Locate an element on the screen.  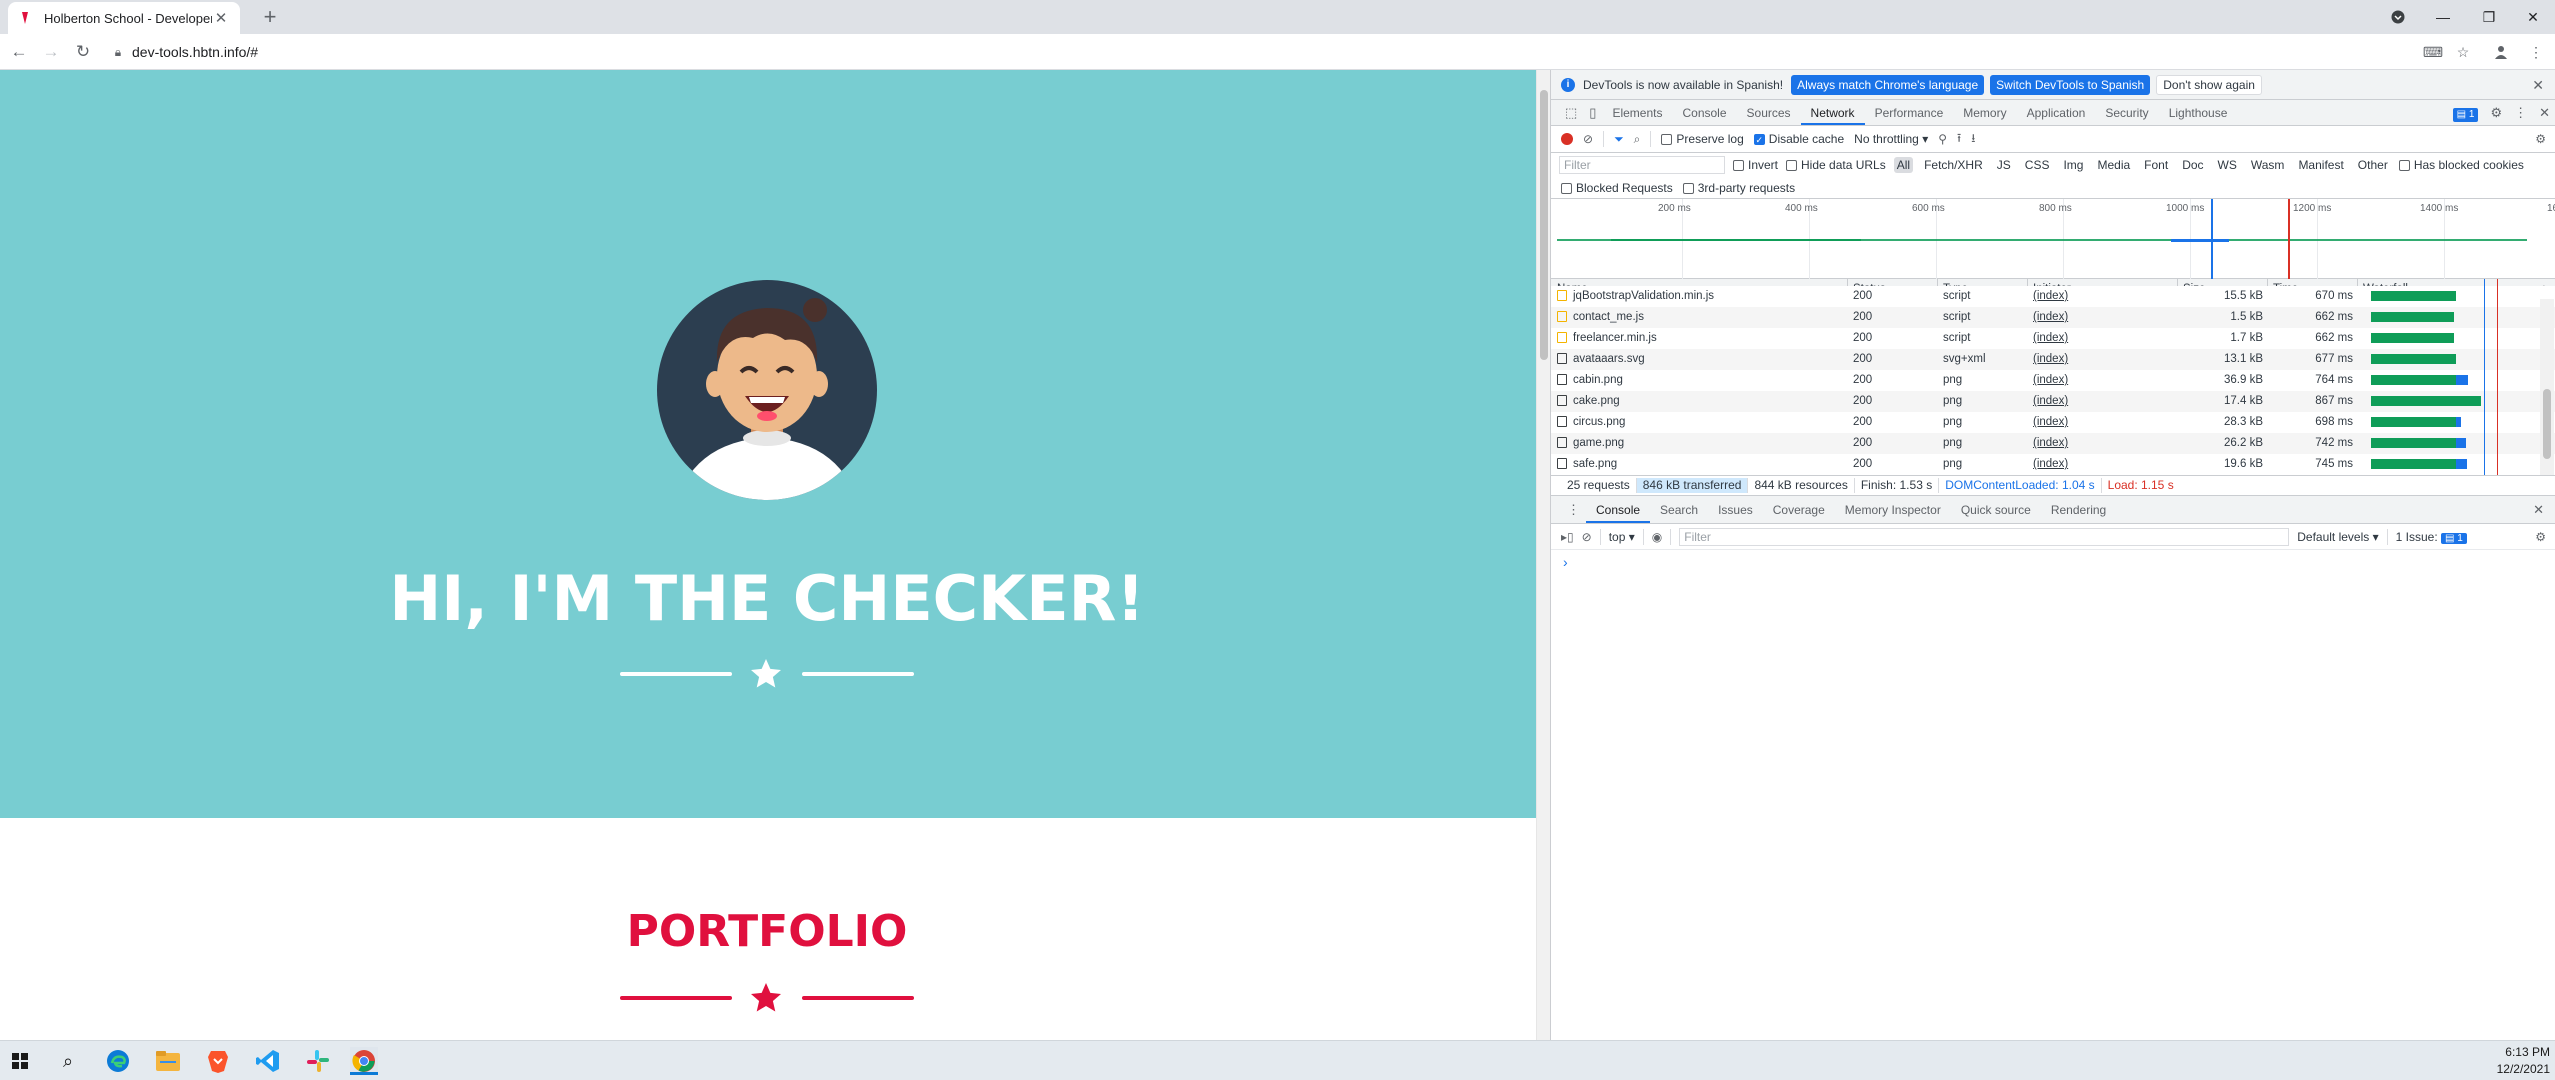
tab-security: Security is located at coordinates (2126, 112).